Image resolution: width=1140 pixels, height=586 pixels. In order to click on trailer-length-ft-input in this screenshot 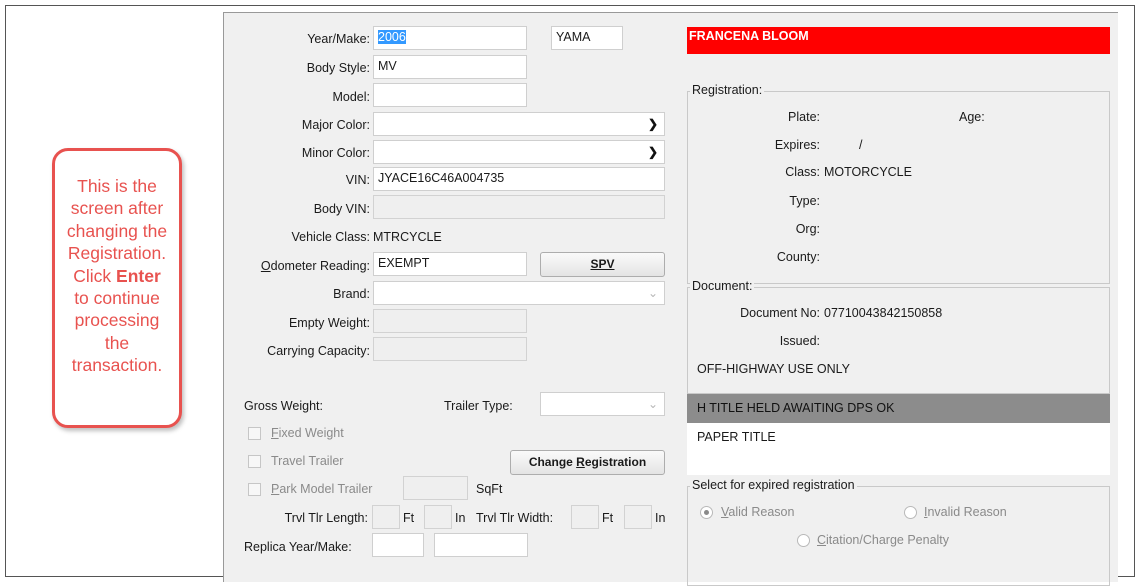, I will do `click(386, 517)`.